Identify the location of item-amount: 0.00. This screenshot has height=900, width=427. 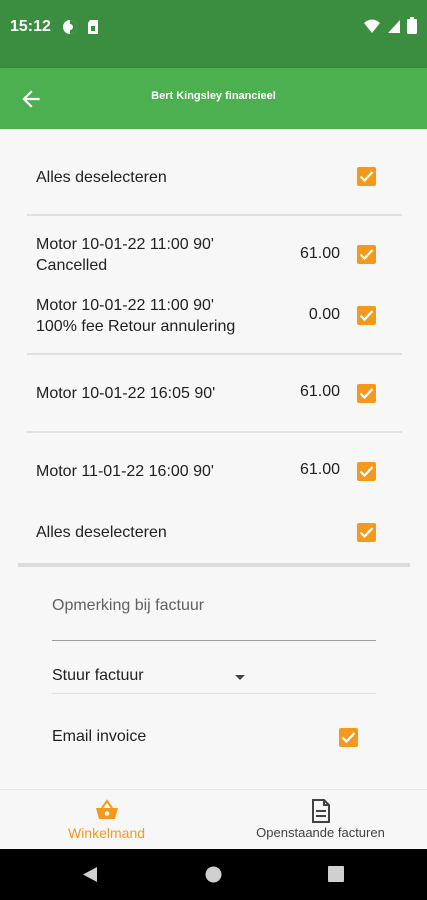
(324, 314).